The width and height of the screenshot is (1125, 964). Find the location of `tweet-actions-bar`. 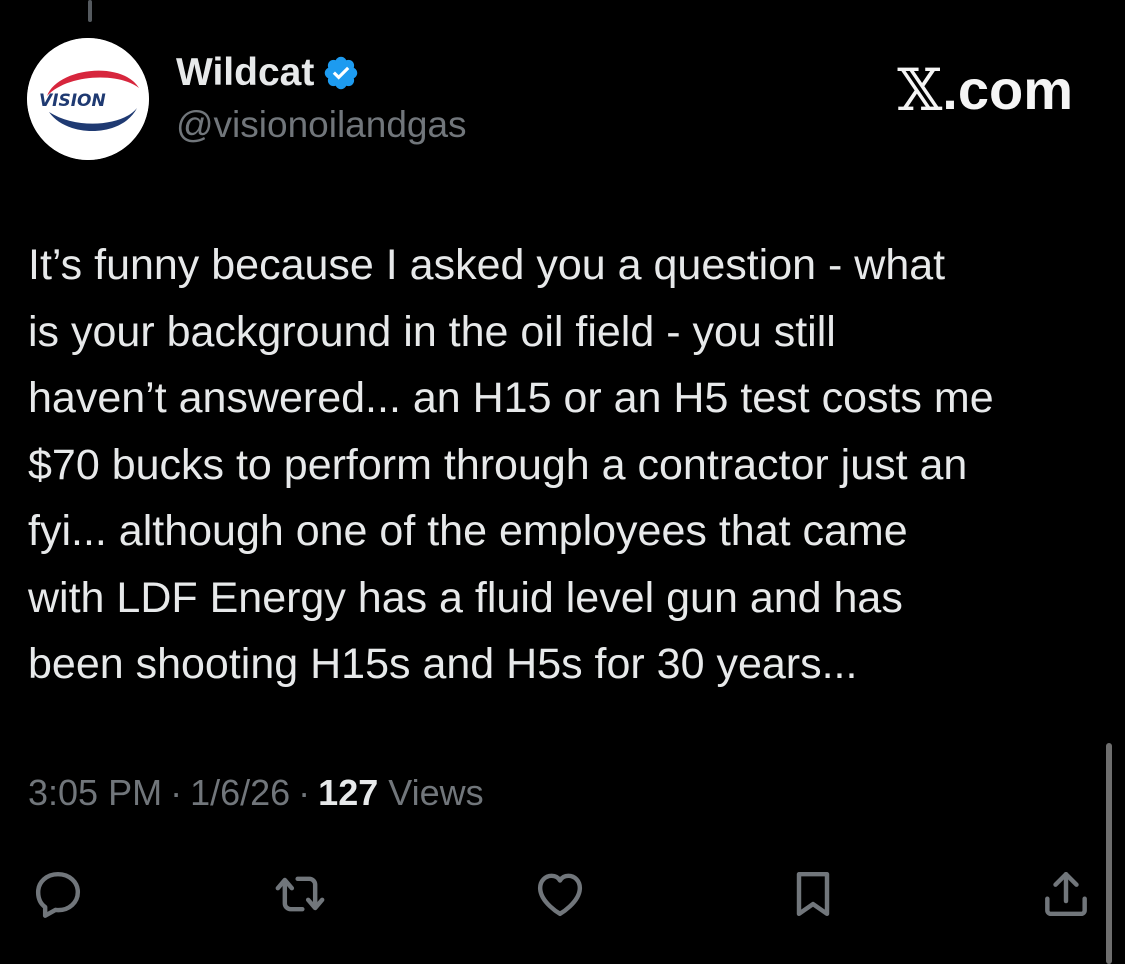

tweet-actions-bar is located at coordinates (562, 896).